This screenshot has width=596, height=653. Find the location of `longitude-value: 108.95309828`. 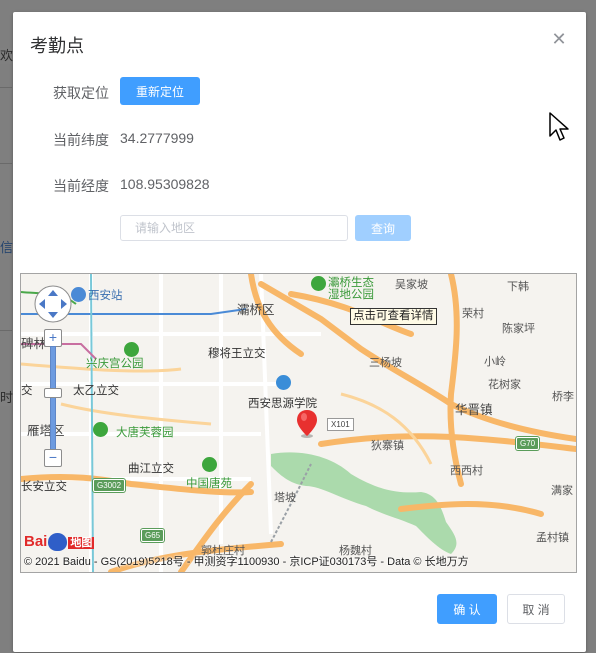

longitude-value: 108.95309828 is located at coordinates (165, 184).